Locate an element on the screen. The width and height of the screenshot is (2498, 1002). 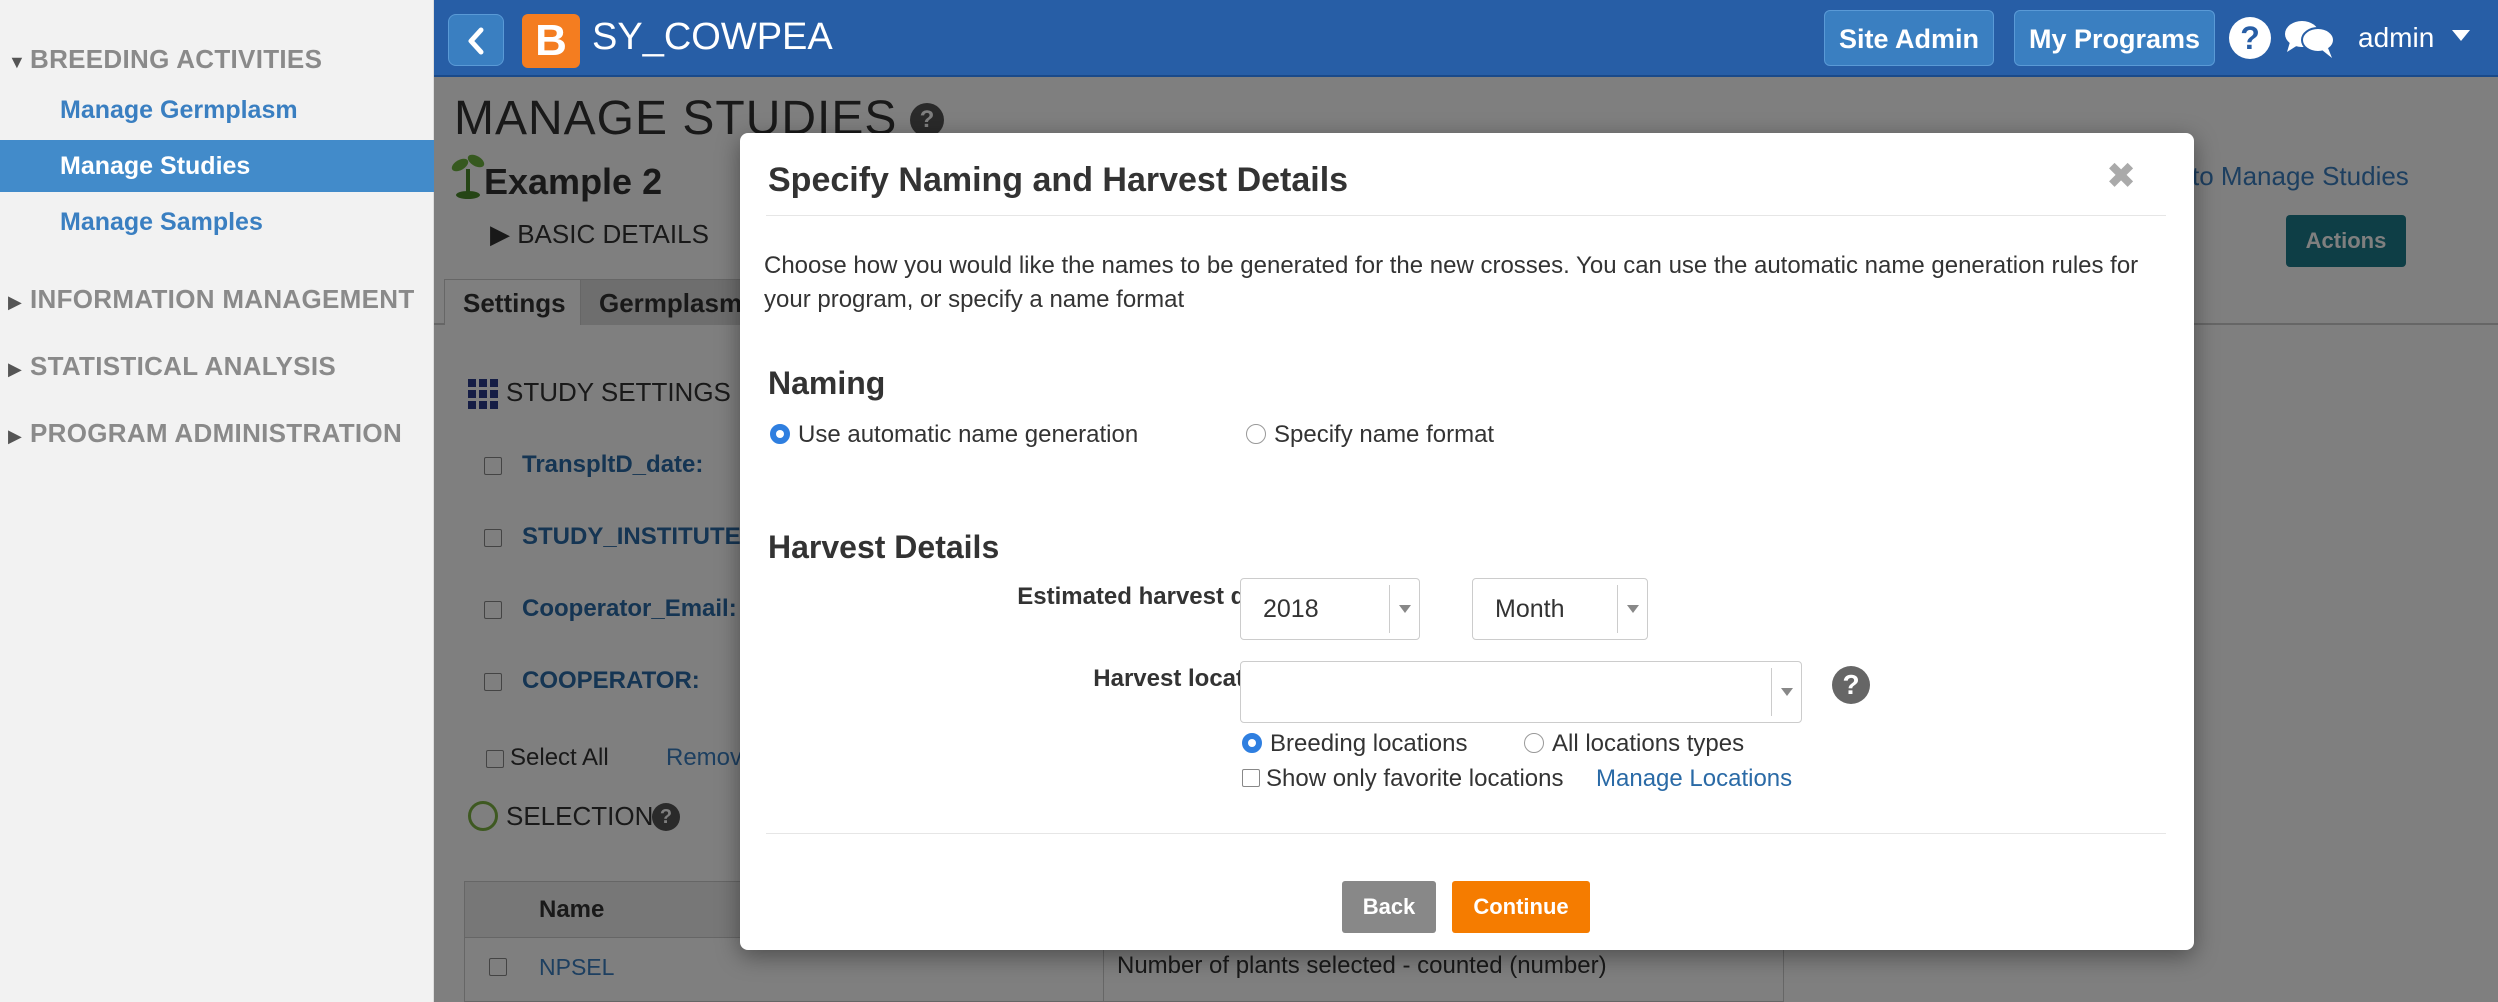
close-icon: ✖ is located at coordinates (2121, 176).